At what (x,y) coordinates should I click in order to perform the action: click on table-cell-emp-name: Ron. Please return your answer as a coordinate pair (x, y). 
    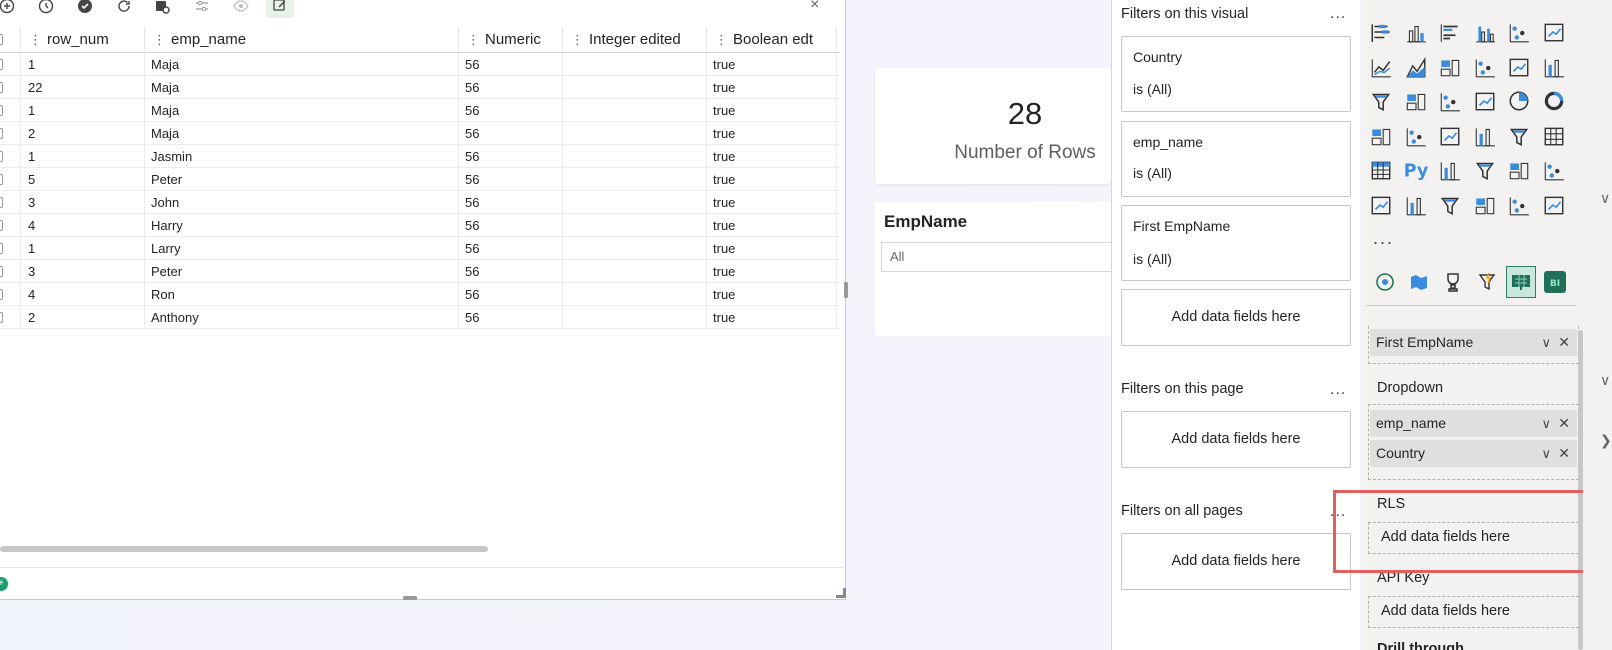
    Looking at the image, I should click on (302, 294).